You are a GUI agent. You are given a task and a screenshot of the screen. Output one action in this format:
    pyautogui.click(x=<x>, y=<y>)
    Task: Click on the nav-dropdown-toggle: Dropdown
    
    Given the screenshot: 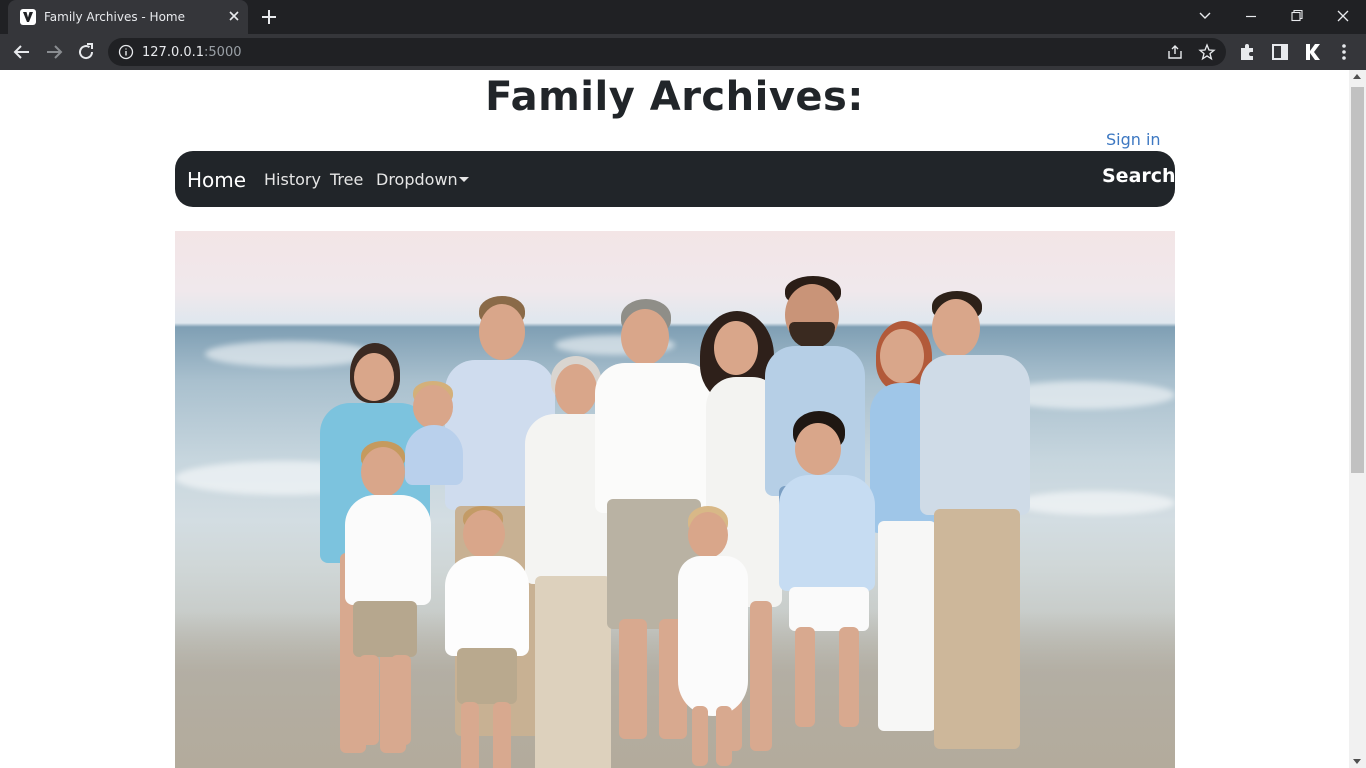 What is the action you would take?
    pyautogui.click(x=417, y=179)
    